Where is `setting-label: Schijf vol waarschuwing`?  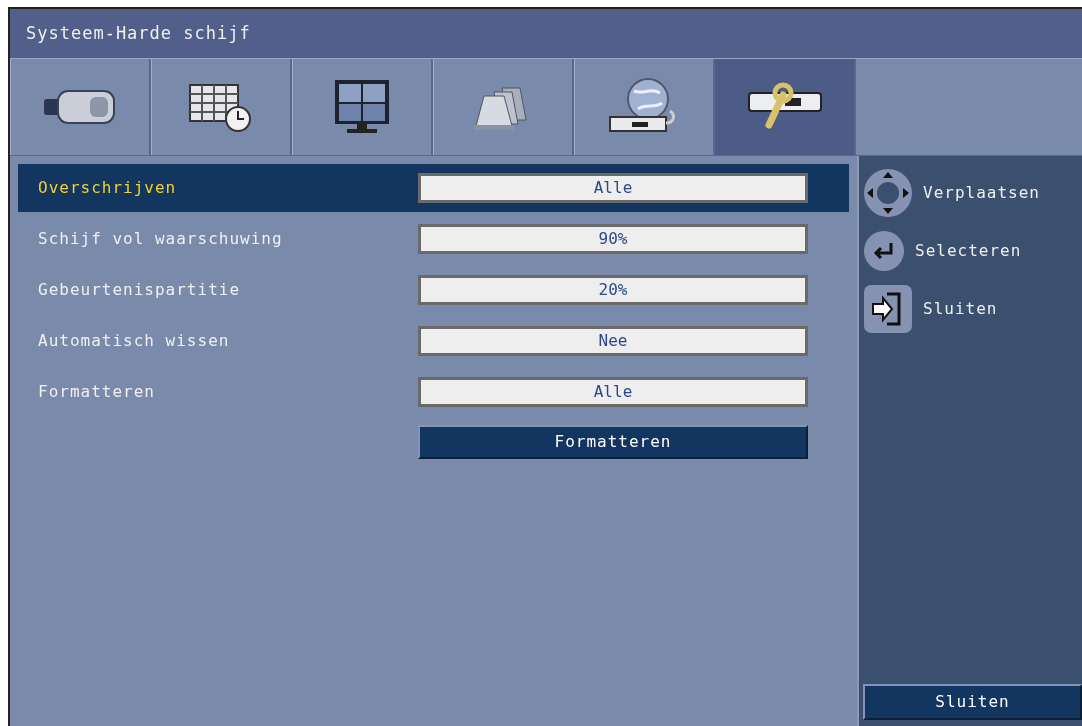 setting-label: Schijf vol waarschuwing is located at coordinates (160, 239).